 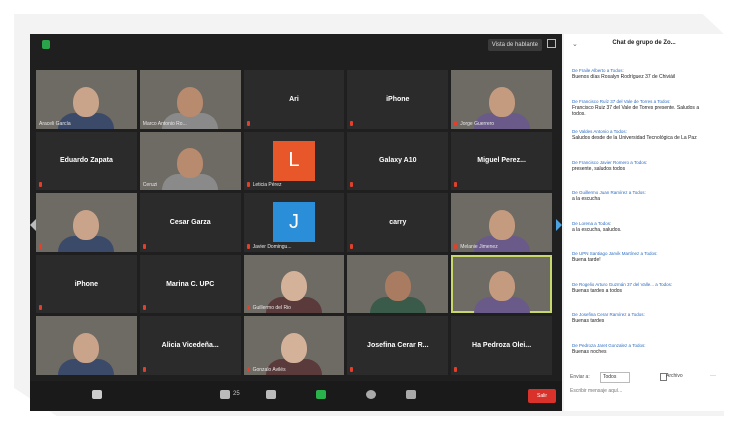 What do you see at coordinates (586, 199) in the screenshot?
I see `chat-message-text: a la escucha` at bounding box center [586, 199].